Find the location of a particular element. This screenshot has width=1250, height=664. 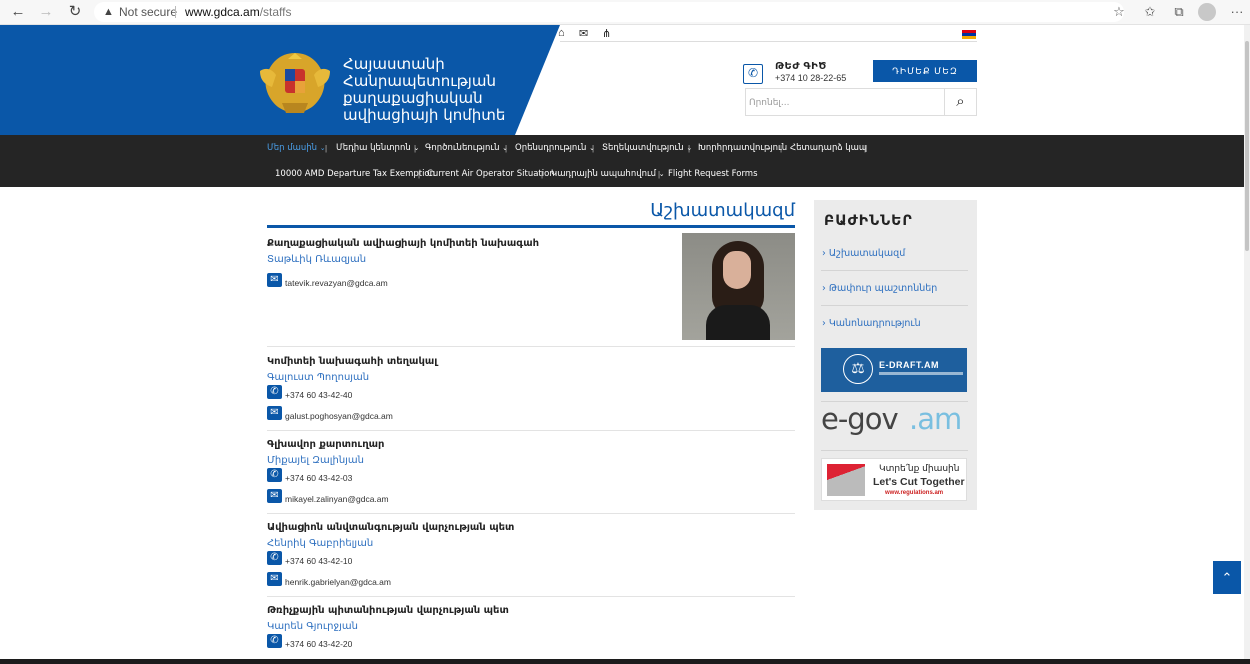

nav-item-flight-forms: Flight Request Forms is located at coordinates (713, 174).